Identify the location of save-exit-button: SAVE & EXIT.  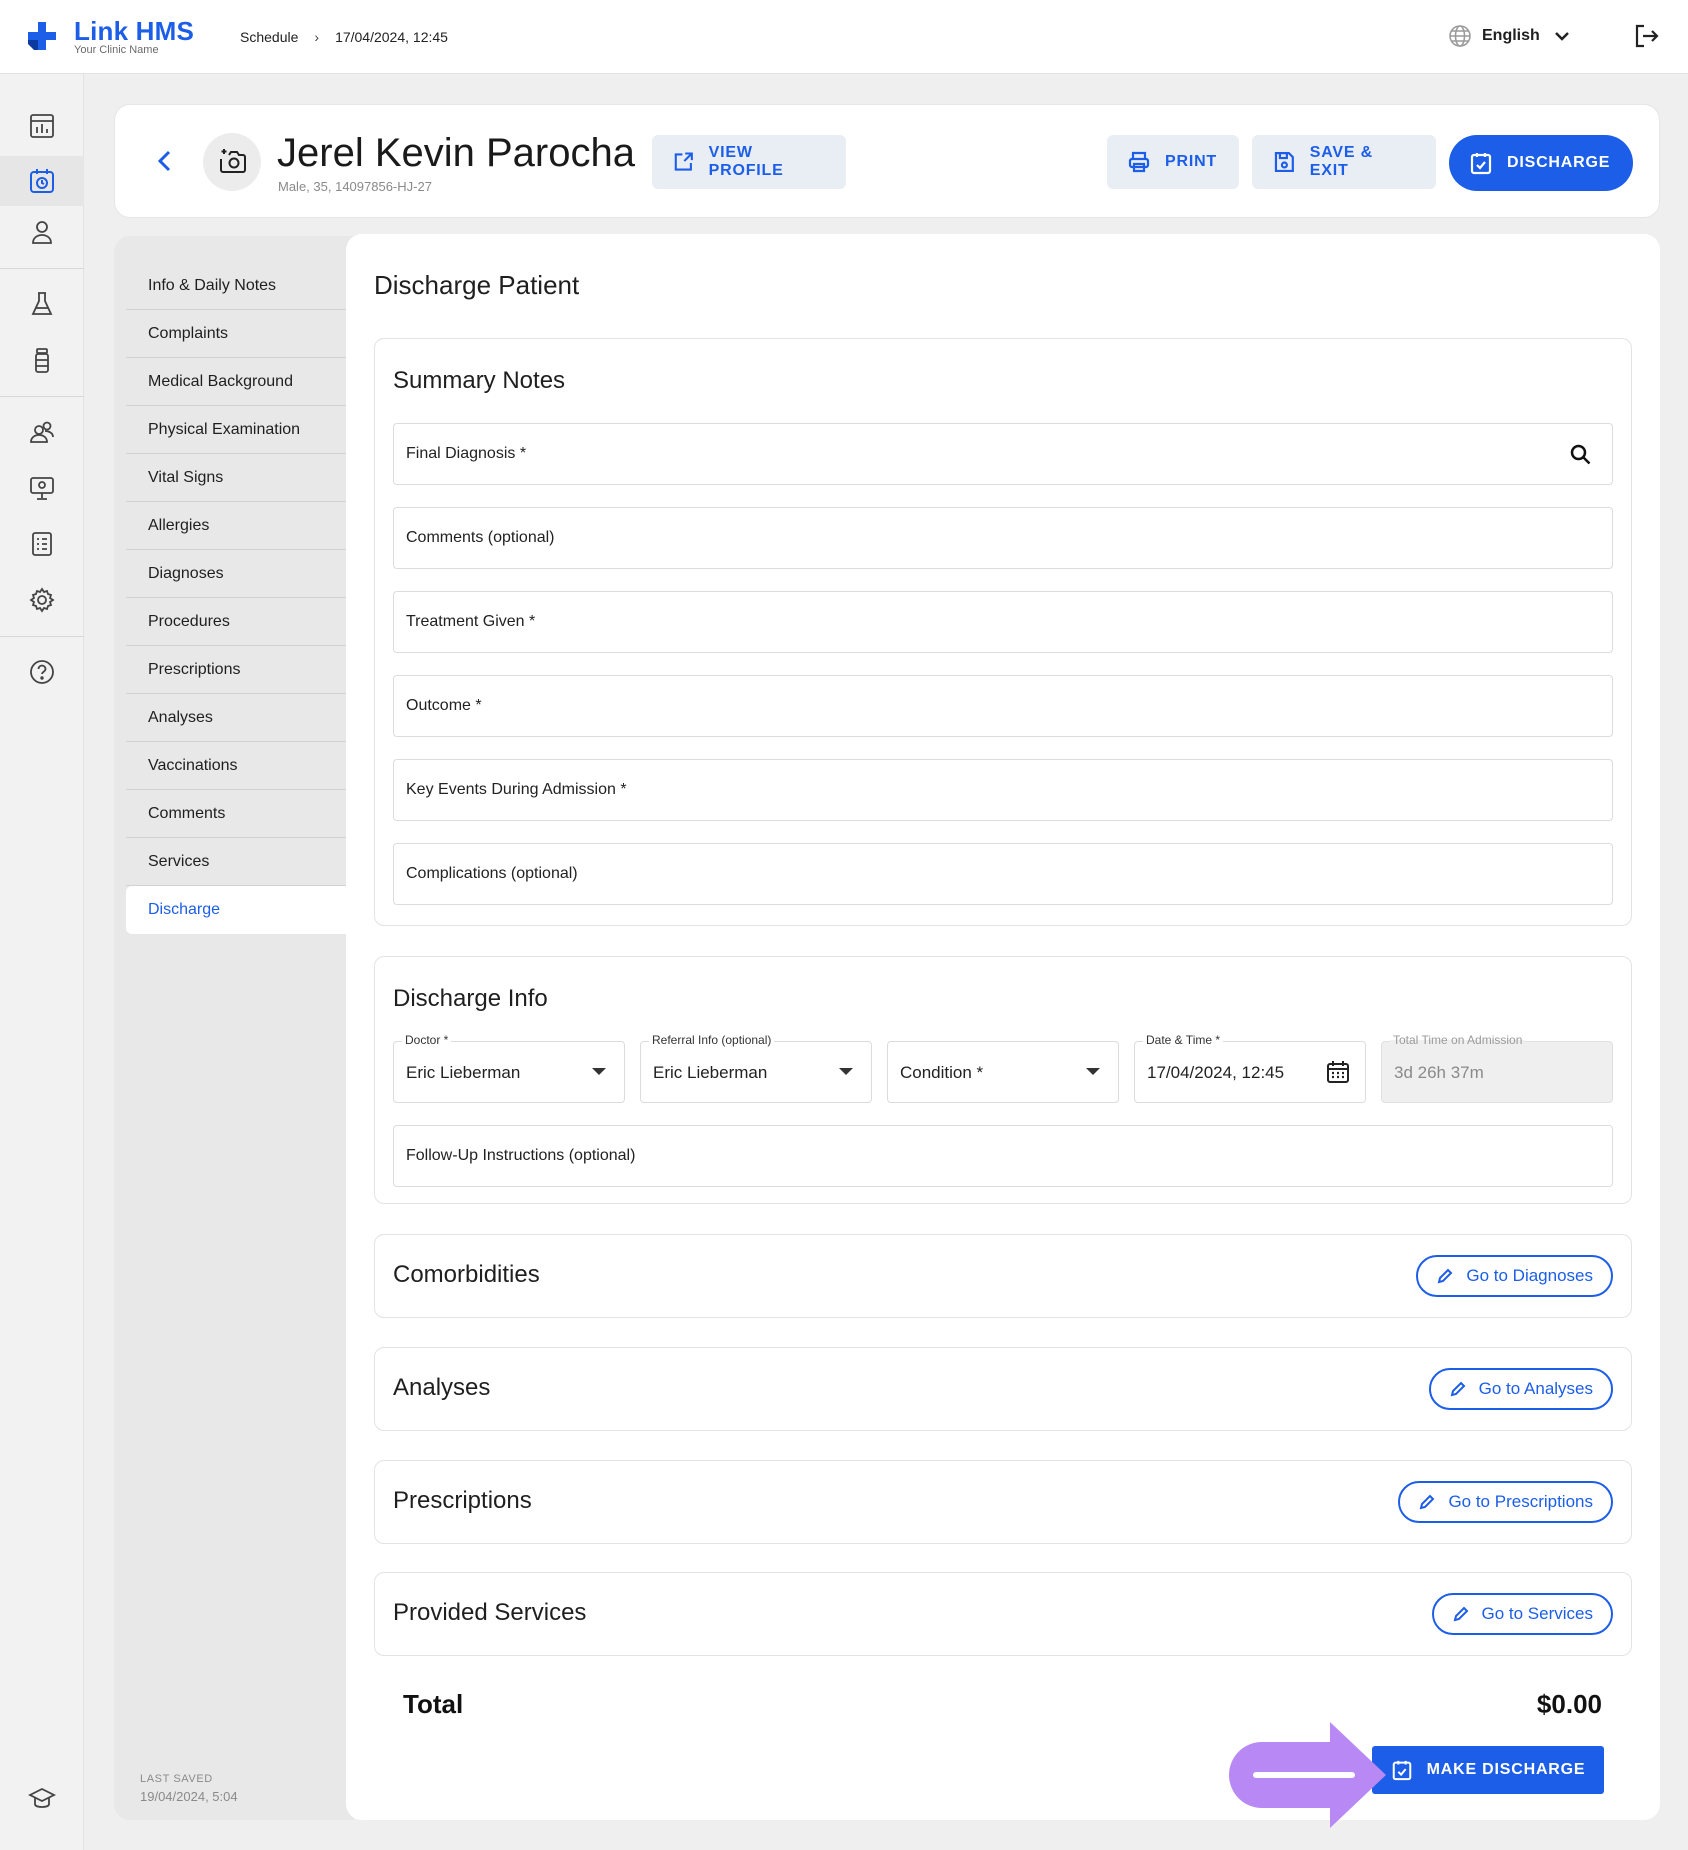
(1344, 162).